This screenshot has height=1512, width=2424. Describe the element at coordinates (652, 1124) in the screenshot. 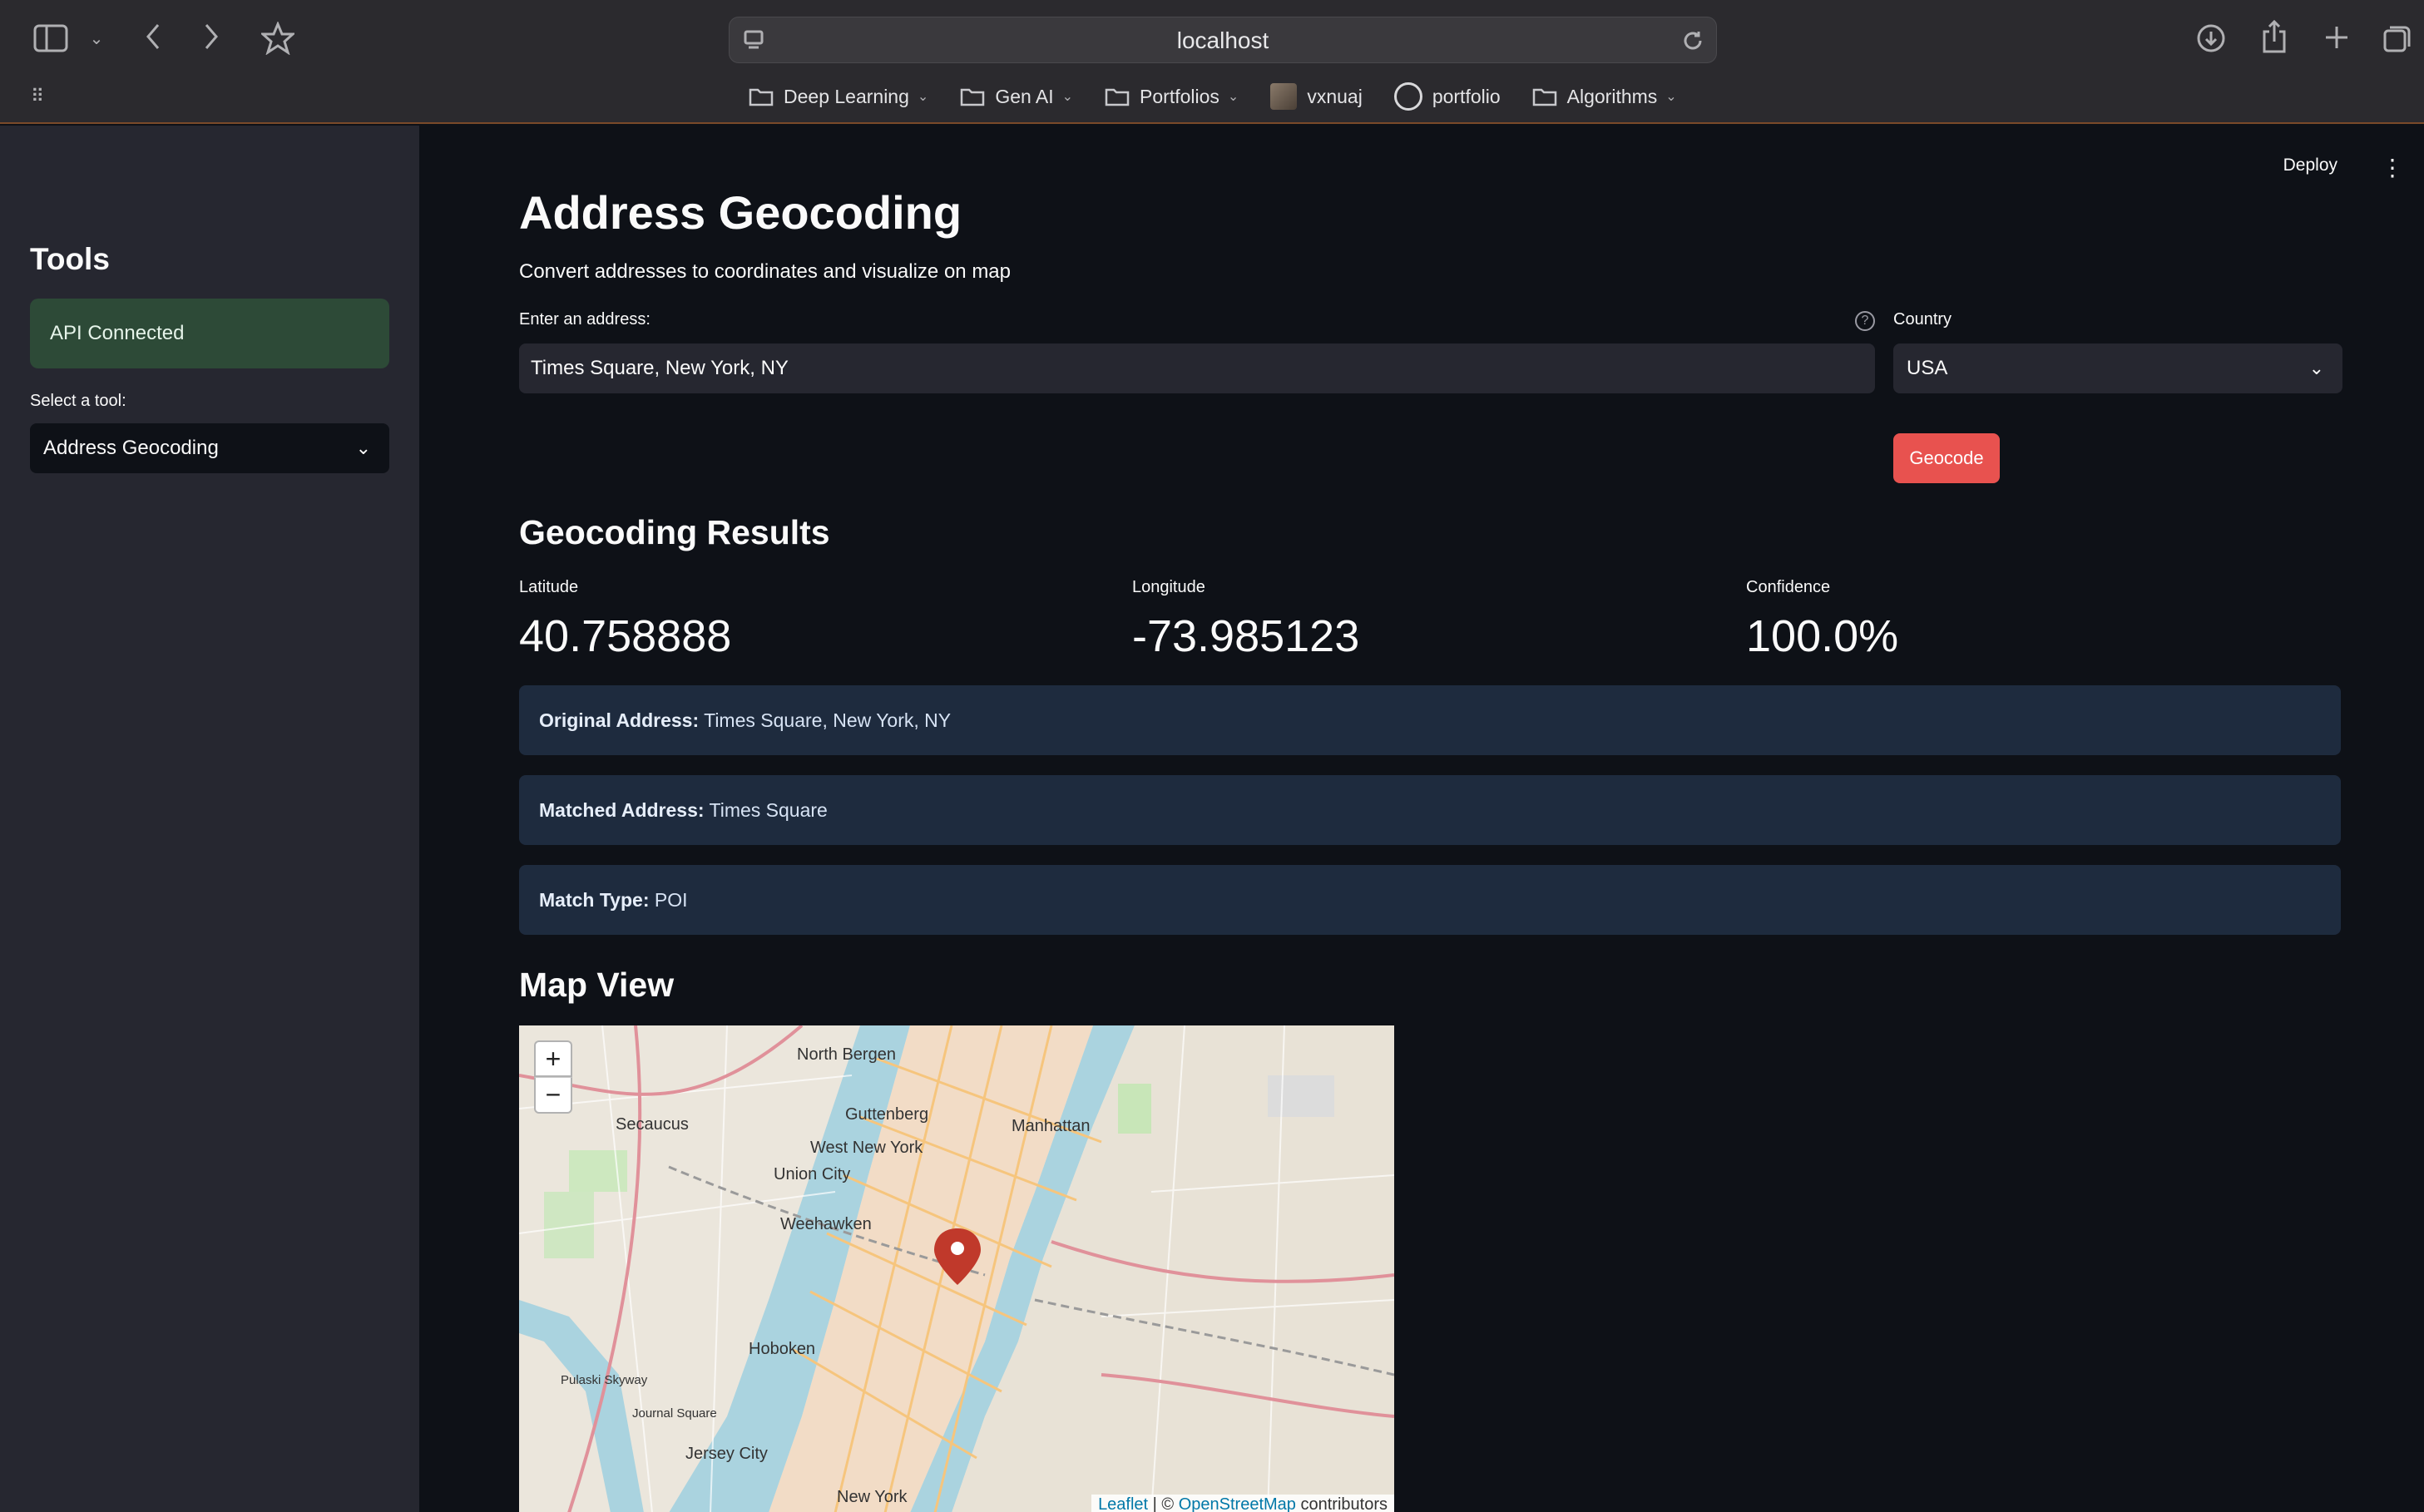

I see `map-label: Secaucus` at that location.